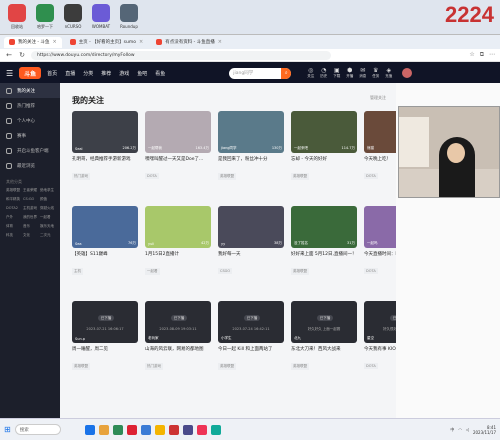 Image resolution: width=500 pixels, height=440 pixels. What do you see at coordinates (37, 429) in the screenshot?
I see `taskbar-search: 搜索` at bounding box center [37, 429].